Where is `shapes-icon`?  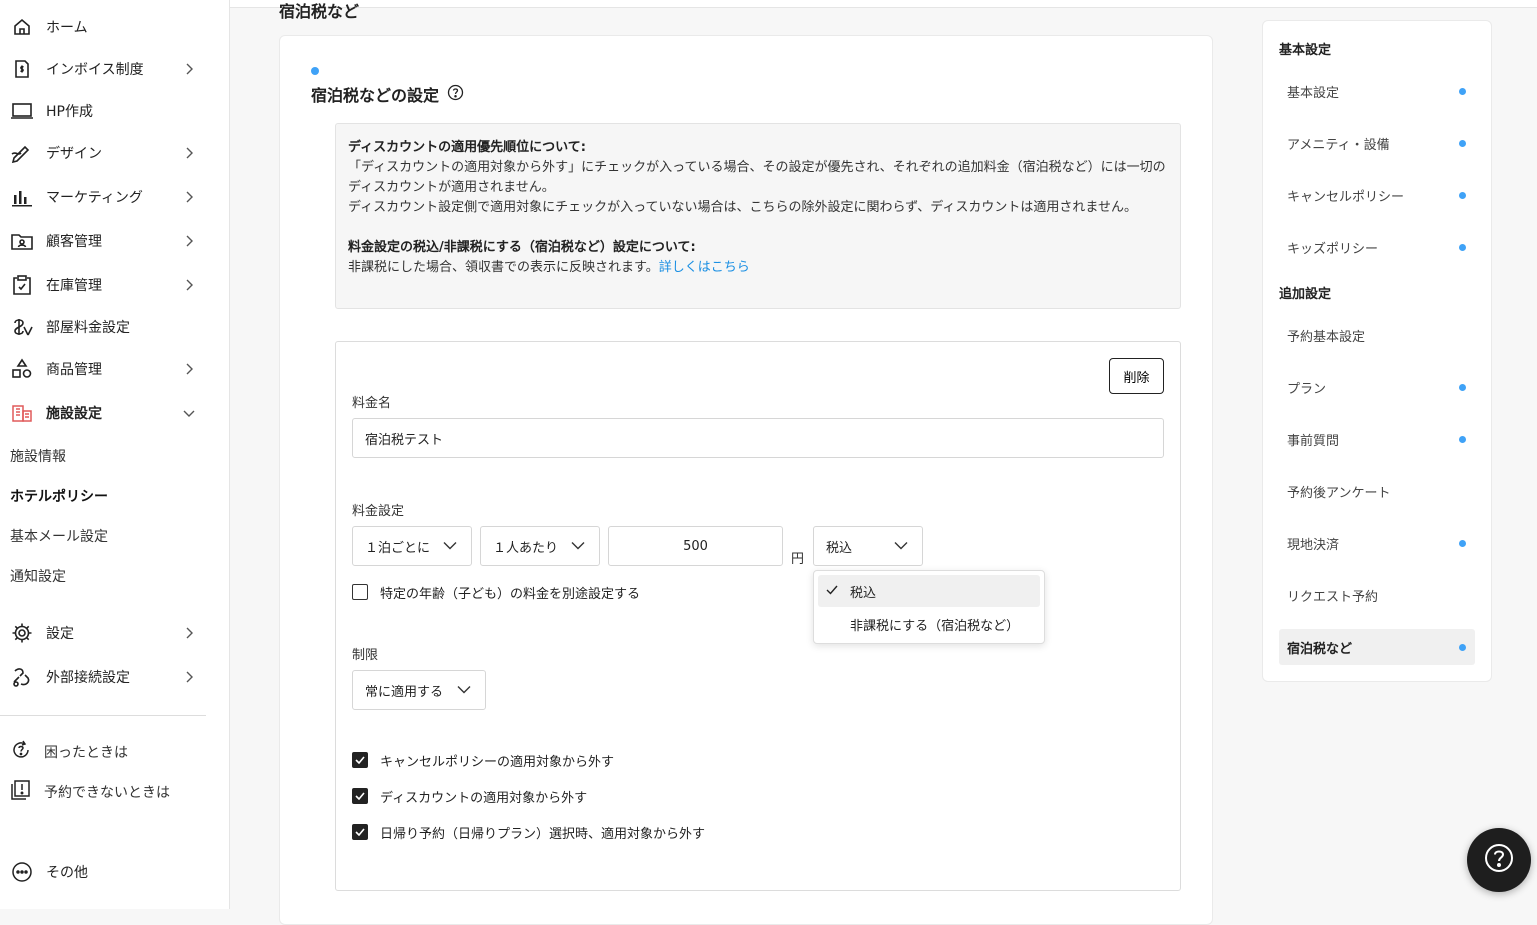 shapes-icon is located at coordinates (22, 369).